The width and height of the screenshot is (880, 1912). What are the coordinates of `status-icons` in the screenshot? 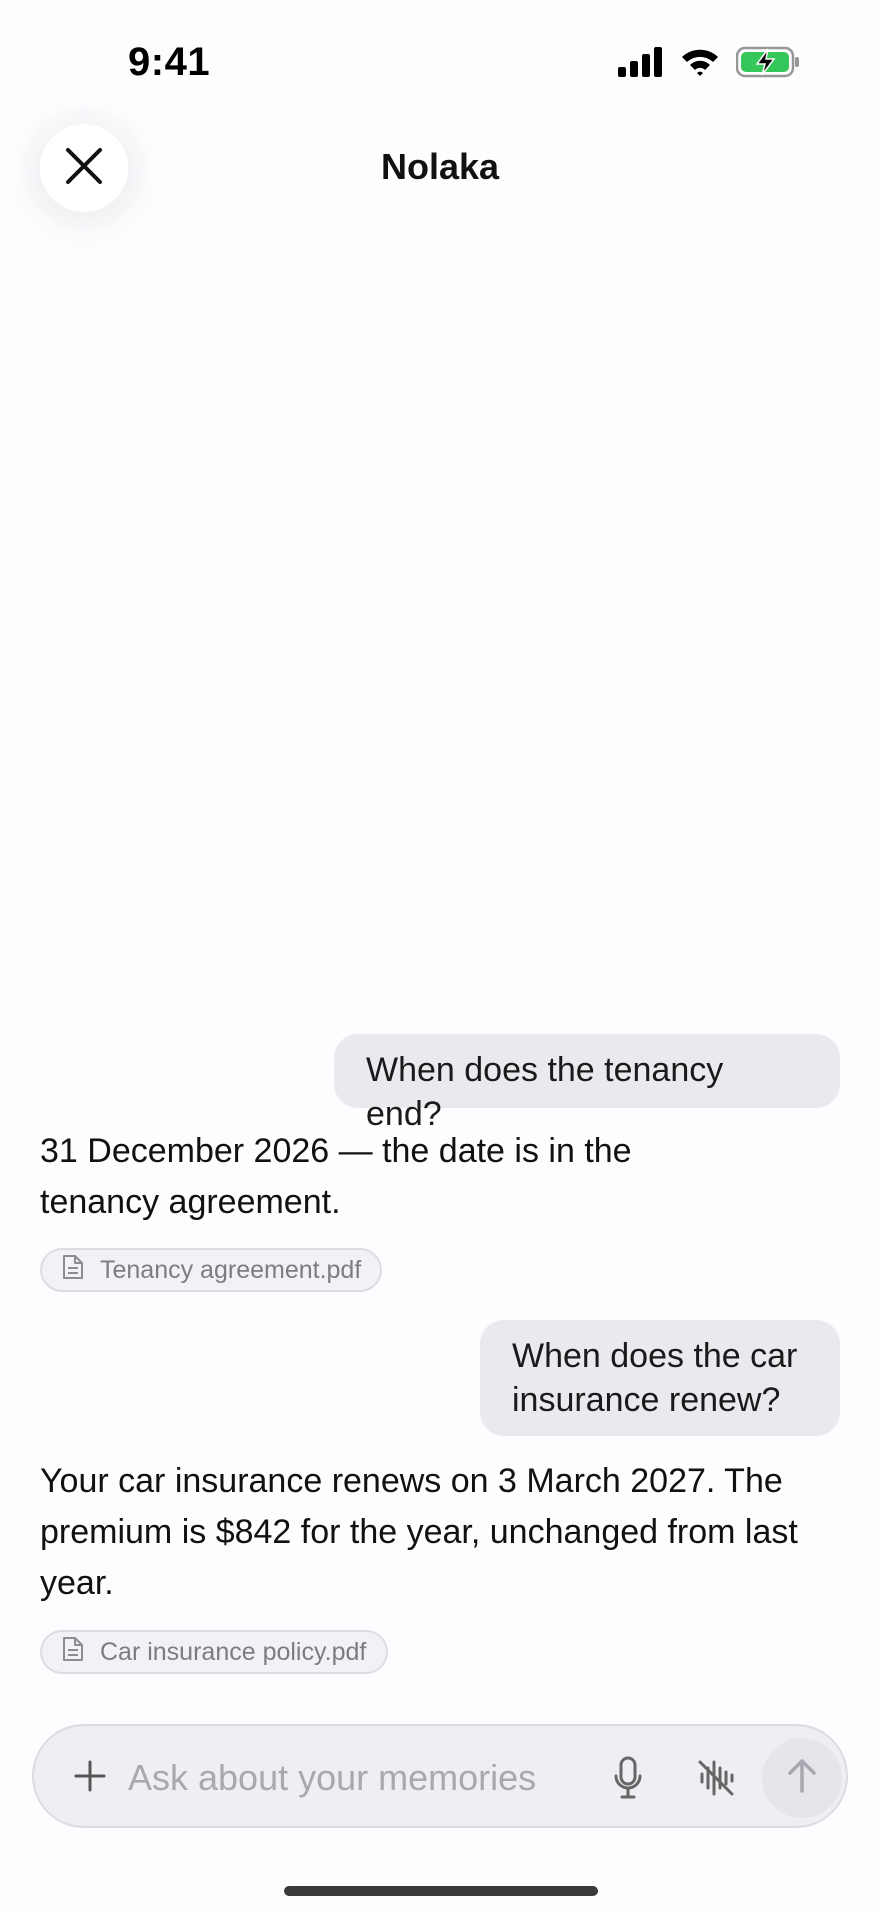 It's located at (709, 64).